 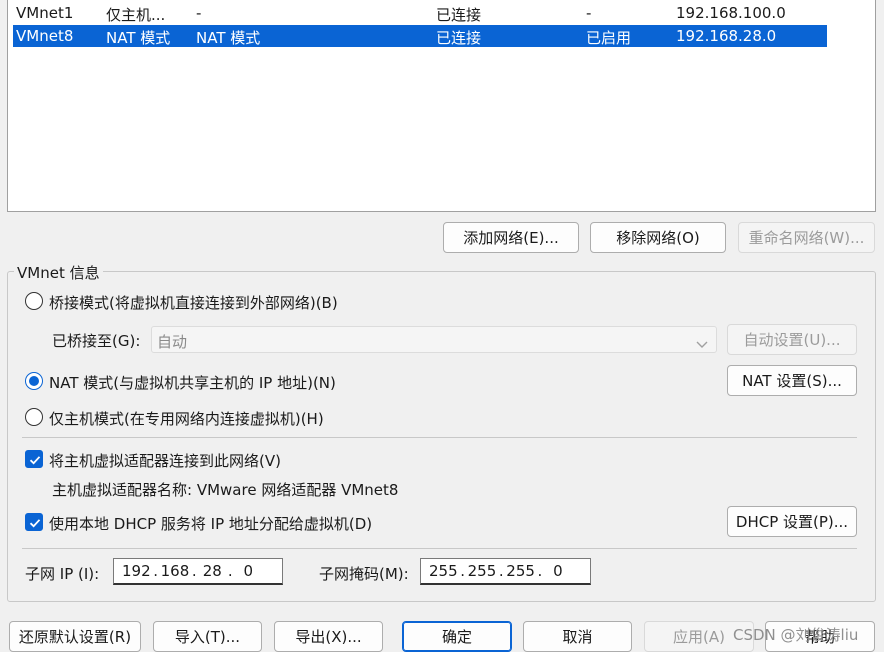 What do you see at coordinates (212, 571) in the screenshot?
I see `ip-octet: 28` at bounding box center [212, 571].